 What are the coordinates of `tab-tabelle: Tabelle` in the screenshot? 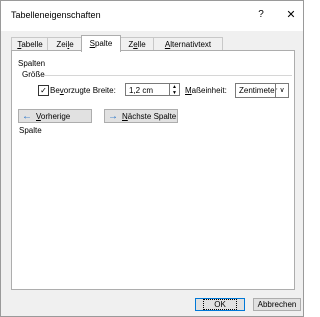 It's located at (30, 44).